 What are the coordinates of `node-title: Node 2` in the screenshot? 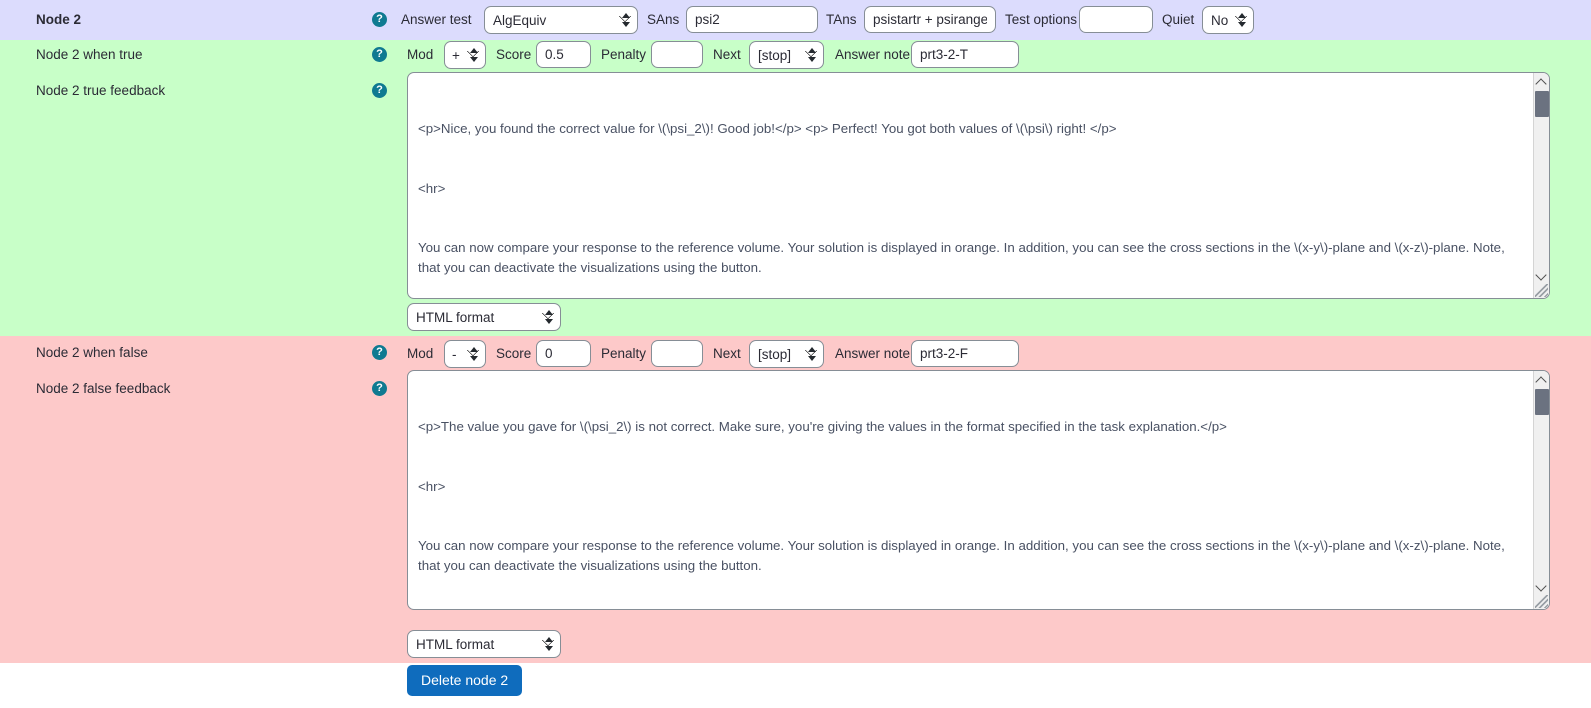 It's located at (59, 19).